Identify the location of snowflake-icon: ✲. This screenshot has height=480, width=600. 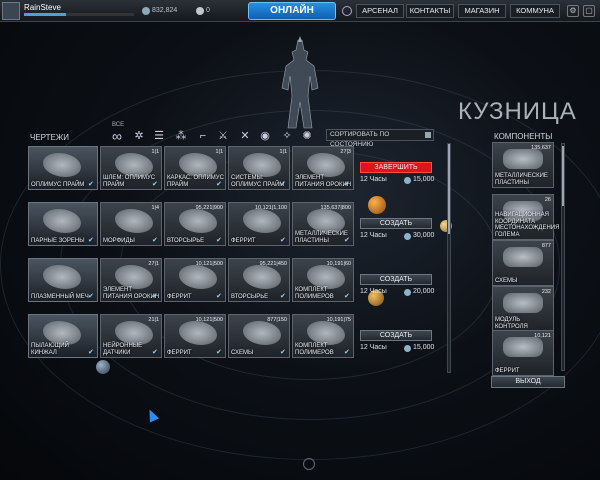
(139, 136).